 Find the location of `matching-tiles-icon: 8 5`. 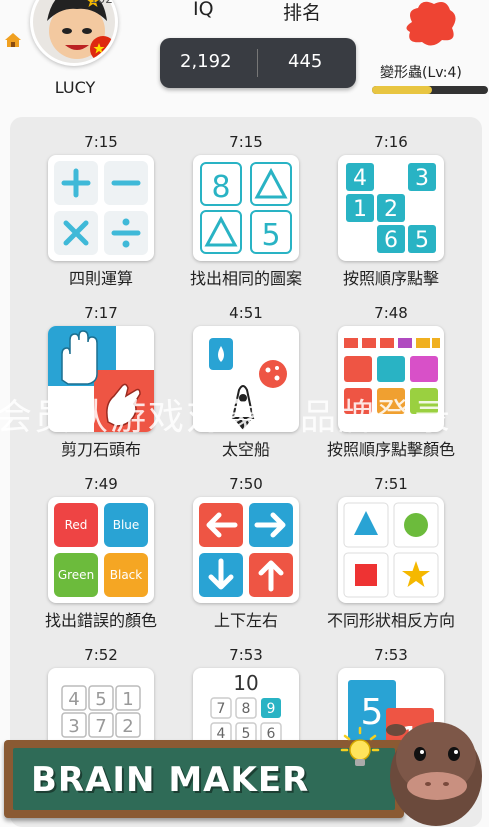

matching-tiles-icon: 8 5 is located at coordinates (246, 208).